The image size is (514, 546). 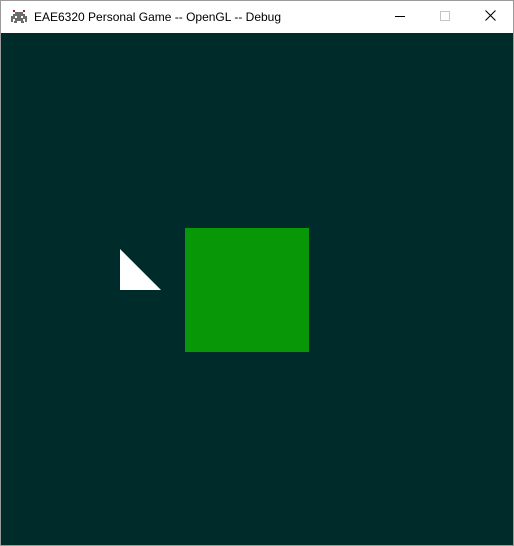 I want to click on minimize-button, so click(x=400, y=17).